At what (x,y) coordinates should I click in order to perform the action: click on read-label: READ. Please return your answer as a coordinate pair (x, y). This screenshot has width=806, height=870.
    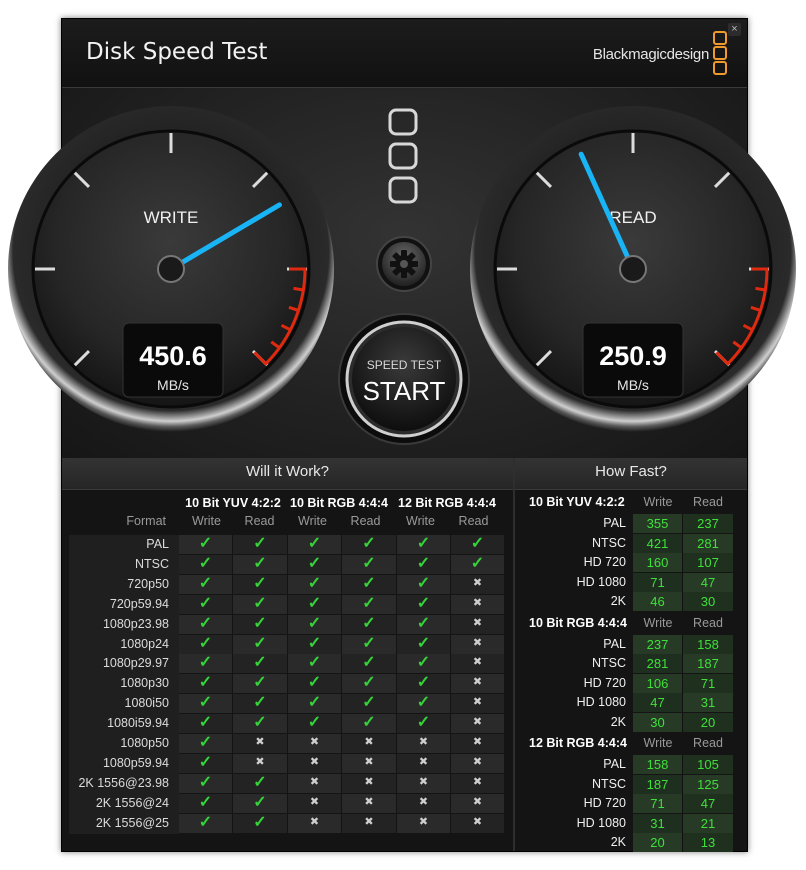
    Looking at the image, I should click on (632, 217).